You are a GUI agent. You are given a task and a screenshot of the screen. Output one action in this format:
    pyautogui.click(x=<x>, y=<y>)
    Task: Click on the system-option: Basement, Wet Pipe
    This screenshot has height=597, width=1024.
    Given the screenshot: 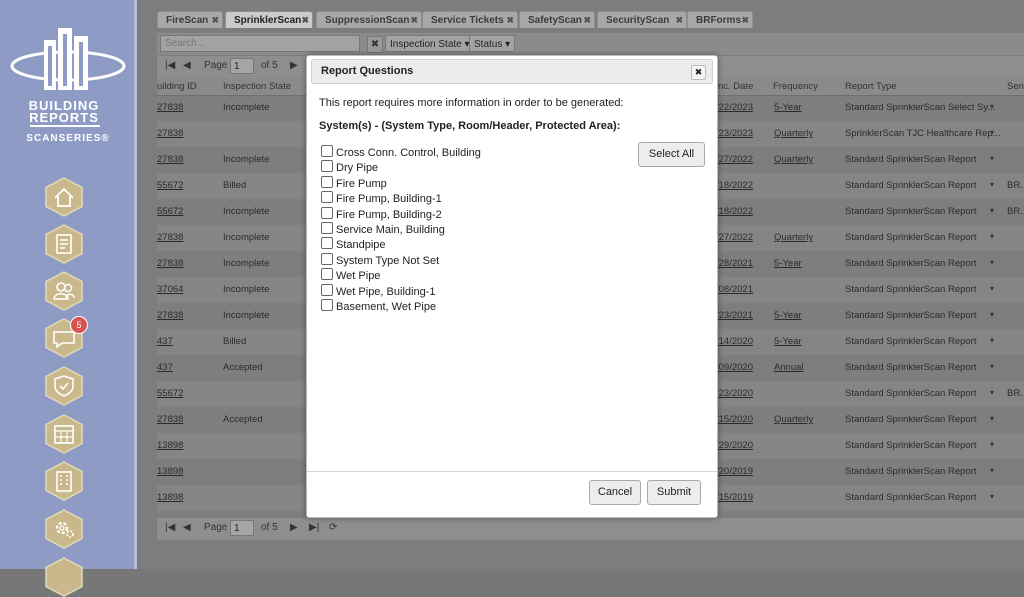 What is the action you would take?
    pyautogui.click(x=378, y=306)
    